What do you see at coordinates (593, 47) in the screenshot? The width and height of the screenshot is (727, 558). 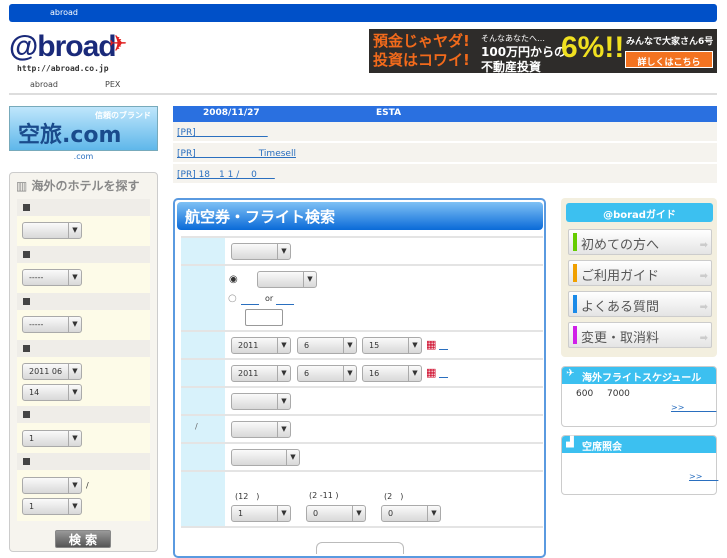 I see `ad-rate: 6%!!` at bounding box center [593, 47].